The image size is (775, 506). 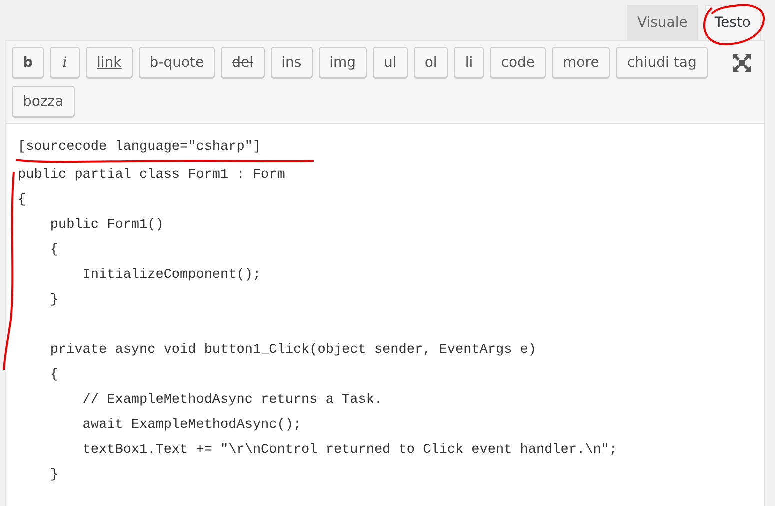 I want to click on tag-button: i, so click(x=65, y=62).